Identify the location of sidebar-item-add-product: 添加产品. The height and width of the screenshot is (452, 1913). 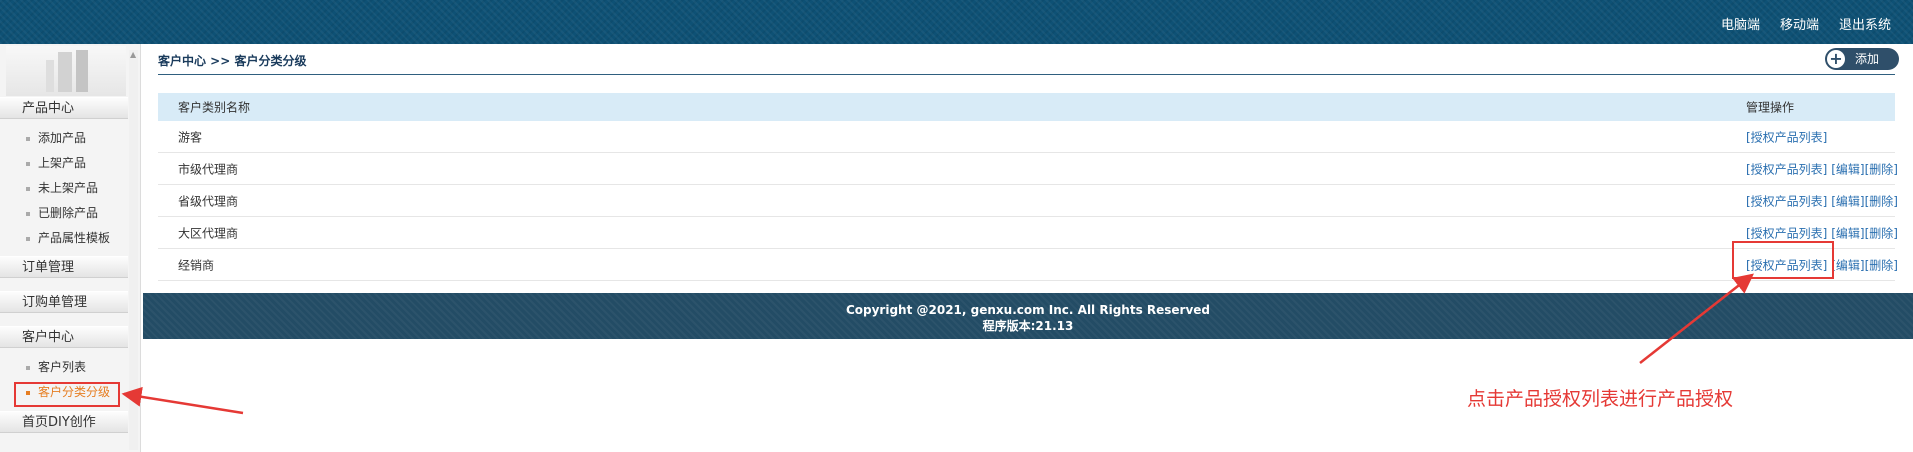
(56, 138).